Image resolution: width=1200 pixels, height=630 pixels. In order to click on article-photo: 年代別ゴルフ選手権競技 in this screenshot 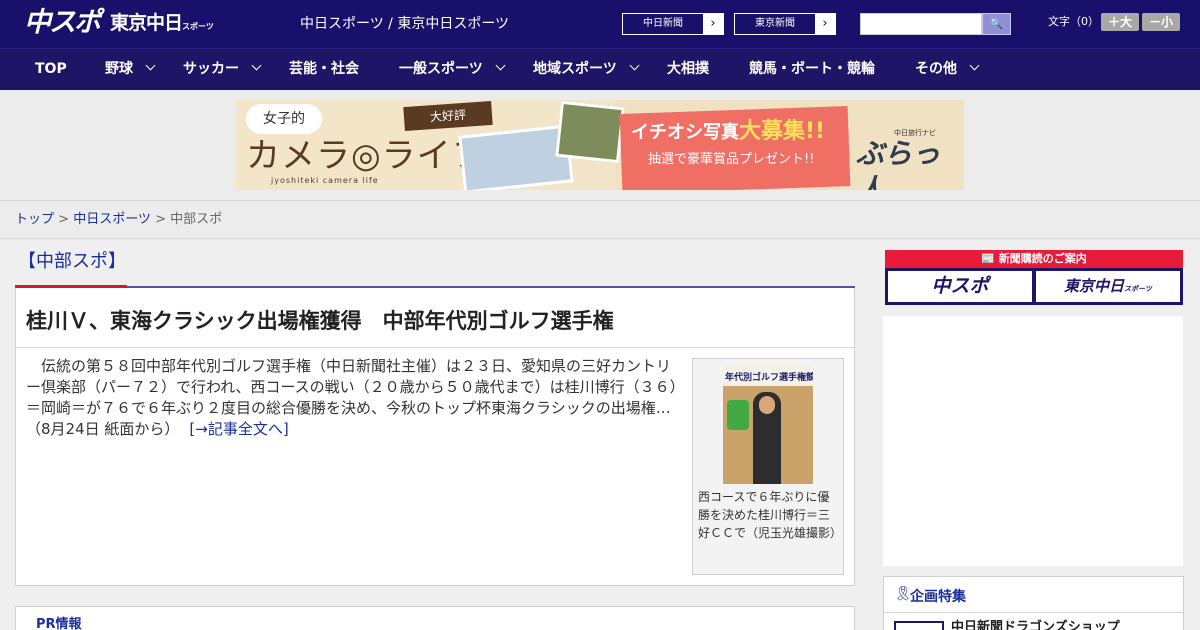, I will do `click(768, 424)`.